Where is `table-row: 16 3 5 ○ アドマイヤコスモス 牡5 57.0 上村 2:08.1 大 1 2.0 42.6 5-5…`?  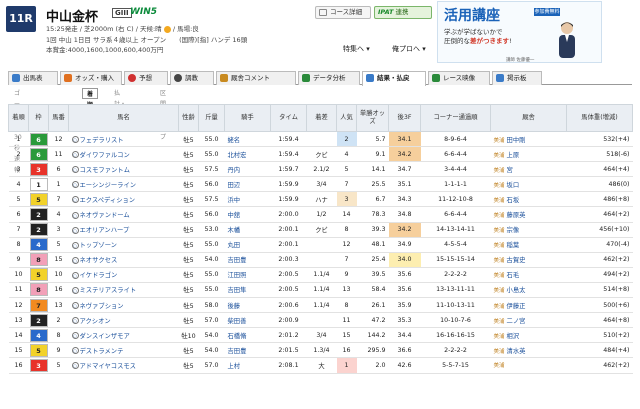
table-row: 16 3 5 ○ アドマイヤコスモス 牡5 57.0 上村 2:08.1 大 1 2.0 42.6 5-5… is located at coordinates (320, 365).